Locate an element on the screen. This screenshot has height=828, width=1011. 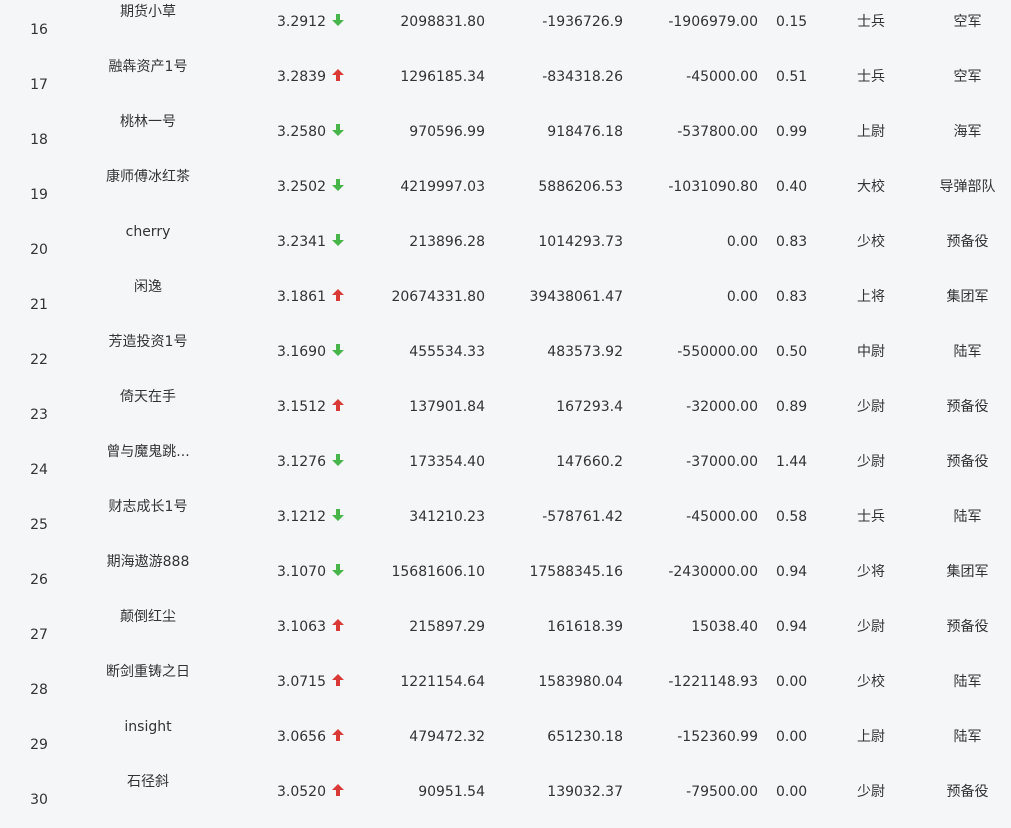
account-name: insight is located at coordinates (148, 727).